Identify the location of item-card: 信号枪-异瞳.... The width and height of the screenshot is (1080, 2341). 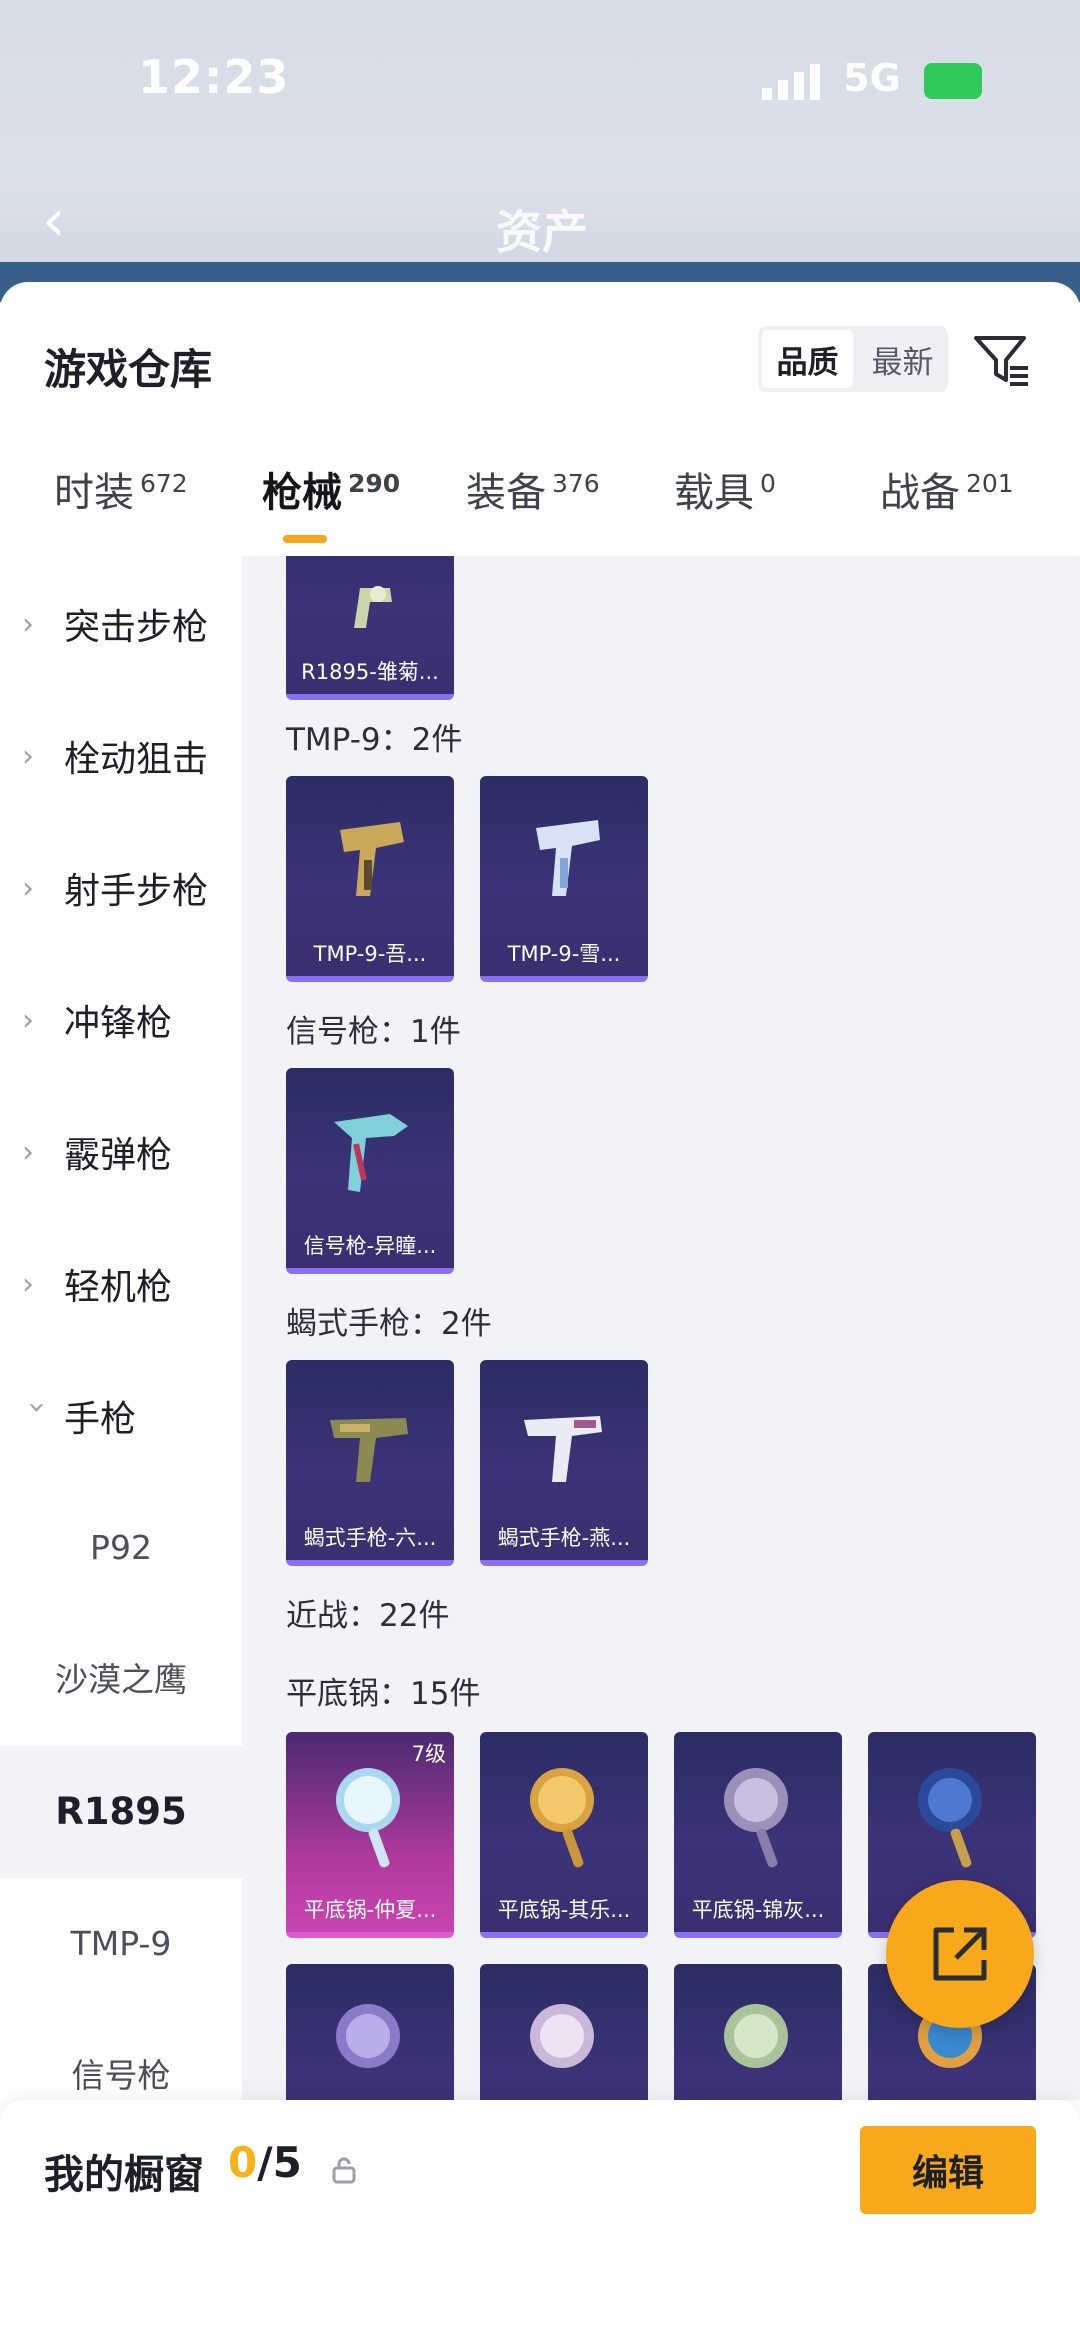
(370, 1171).